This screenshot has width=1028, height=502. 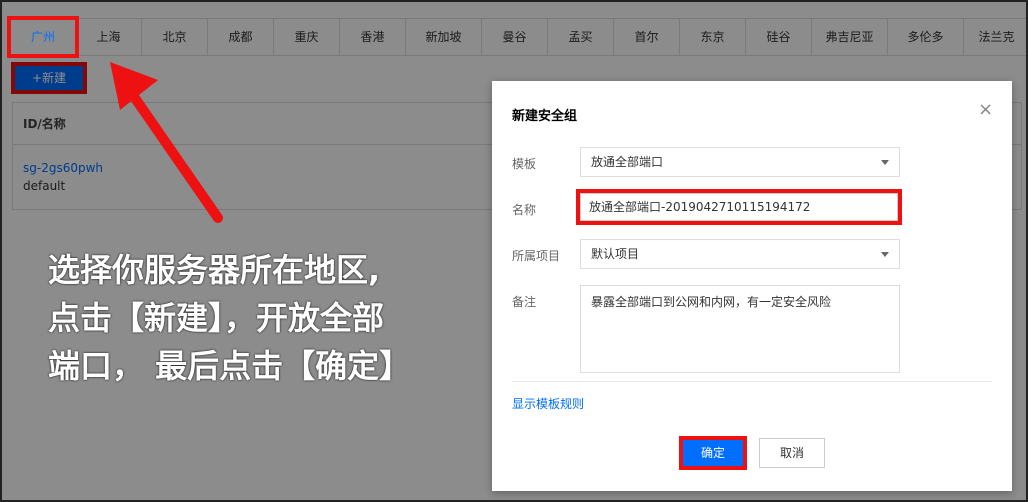 I want to click on template-label: 模板, so click(x=524, y=164).